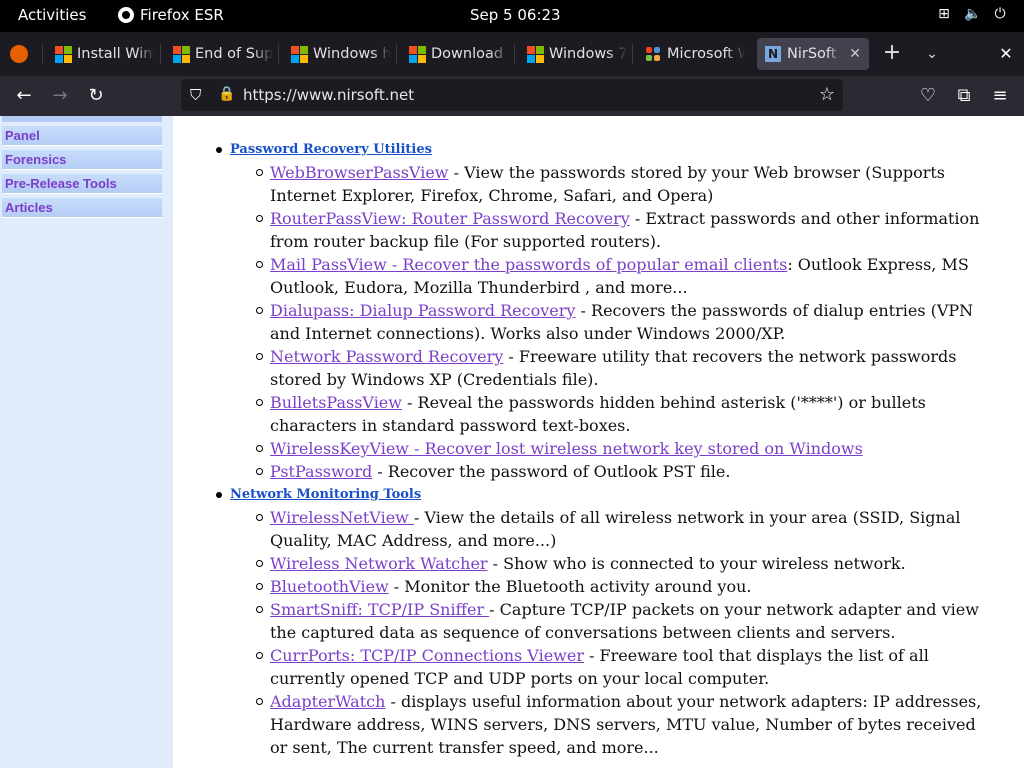 This screenshot has height=768, width=1024. I want to click on system-tray: ⊞ 🔈 ⏻, so click(972, 14).